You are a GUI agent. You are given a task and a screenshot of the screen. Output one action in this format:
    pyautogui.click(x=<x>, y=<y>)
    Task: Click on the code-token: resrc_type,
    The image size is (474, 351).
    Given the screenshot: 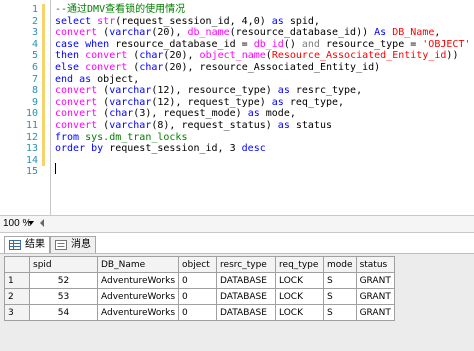 What is the action you would take?
    pyautogui.click(x=326, y=91)
    